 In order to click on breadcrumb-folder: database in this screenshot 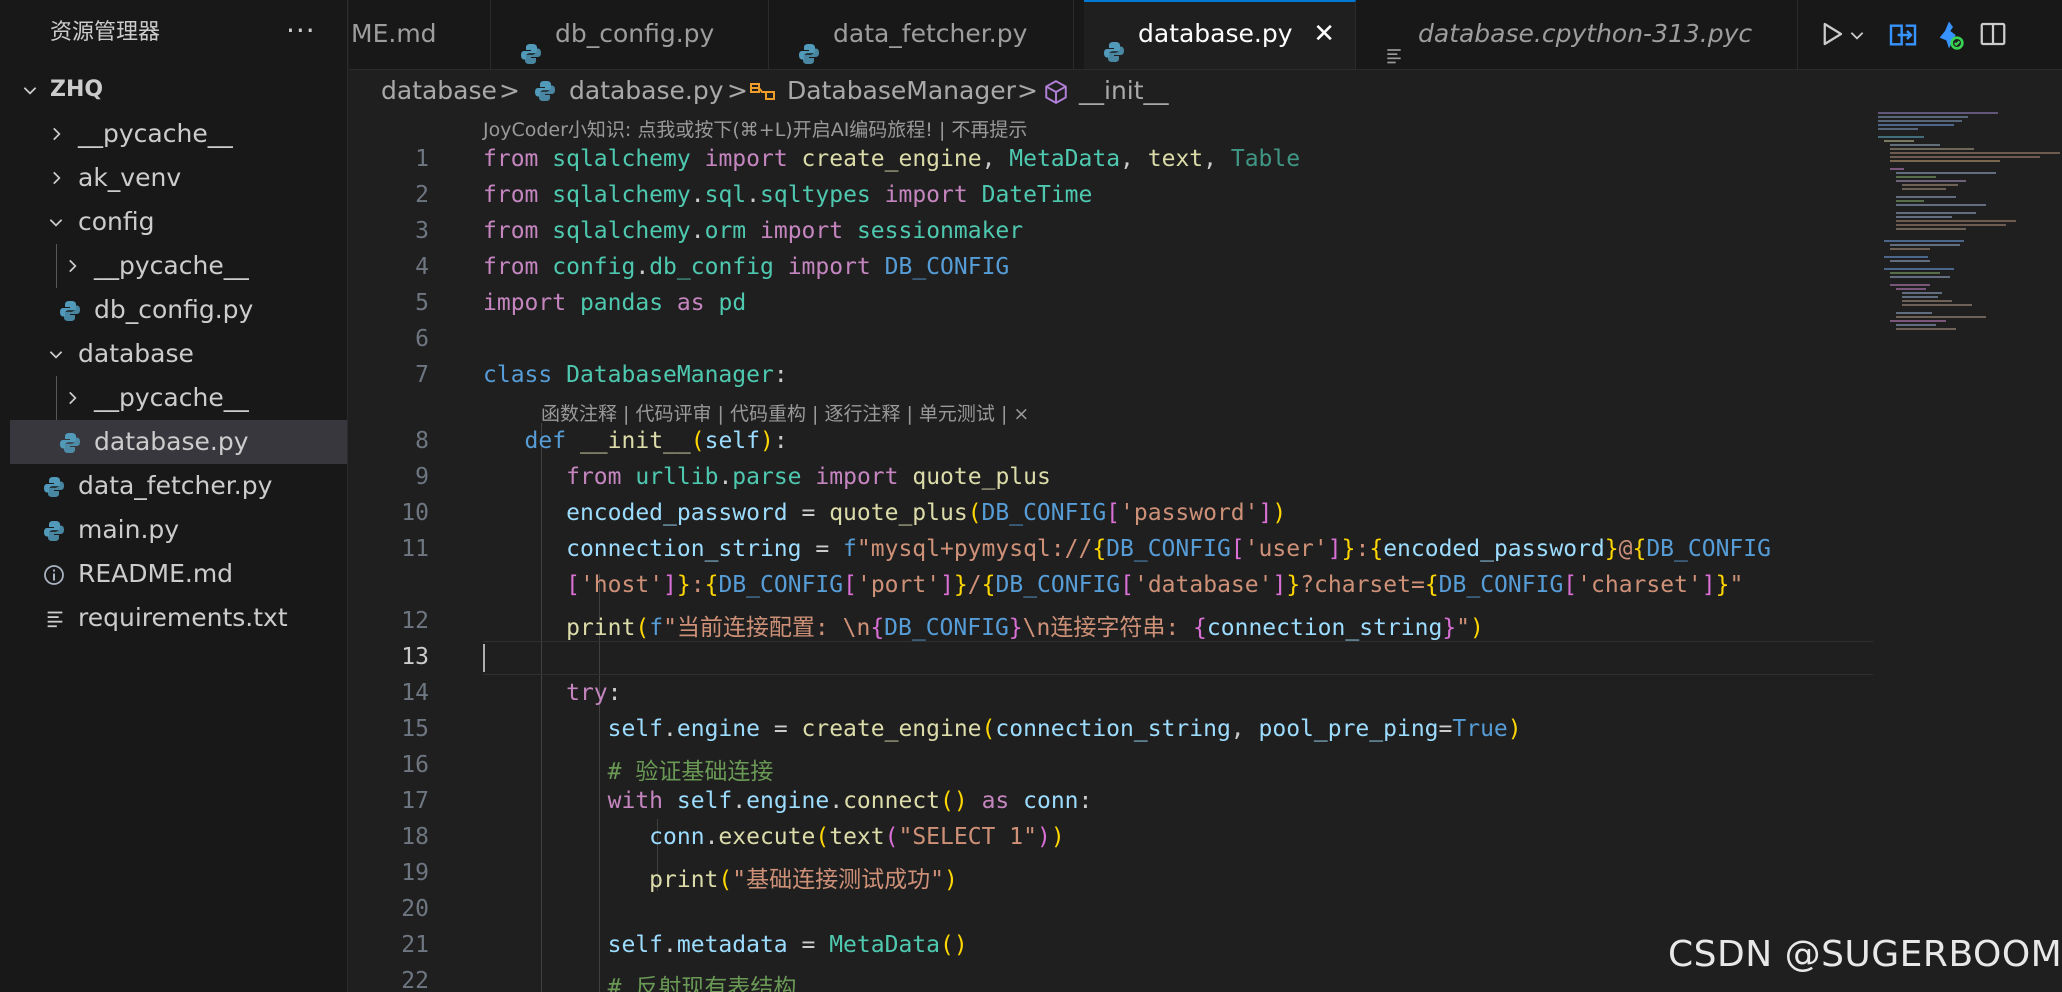, I will do `click(439, 91)`.